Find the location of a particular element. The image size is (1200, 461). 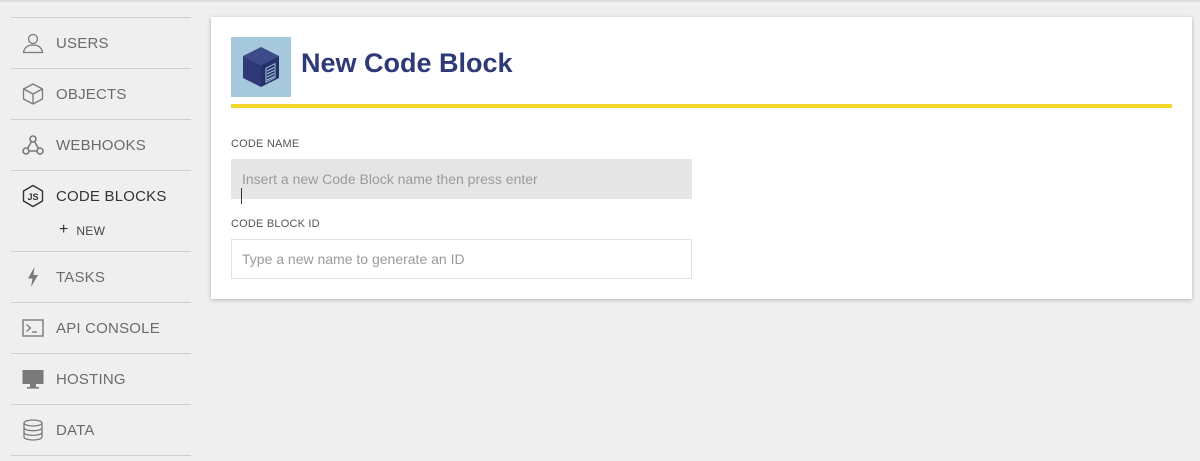

database-icon is located at coordinates (33, 430).